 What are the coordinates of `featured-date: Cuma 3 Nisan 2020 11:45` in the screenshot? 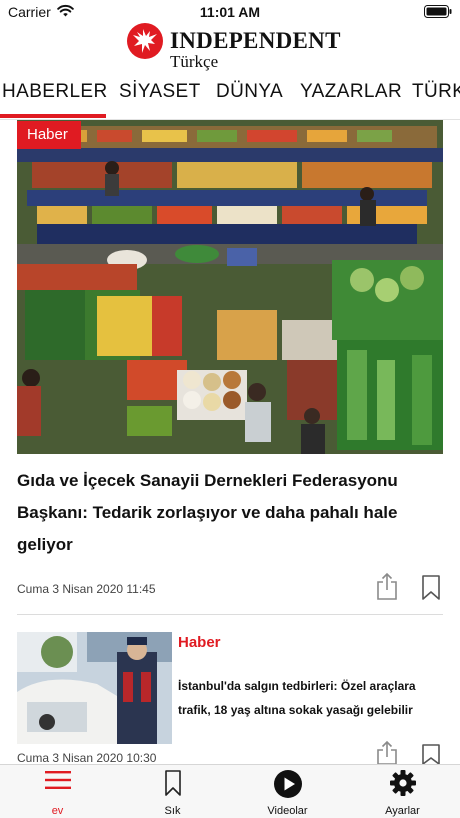 It's located at (86, 589).